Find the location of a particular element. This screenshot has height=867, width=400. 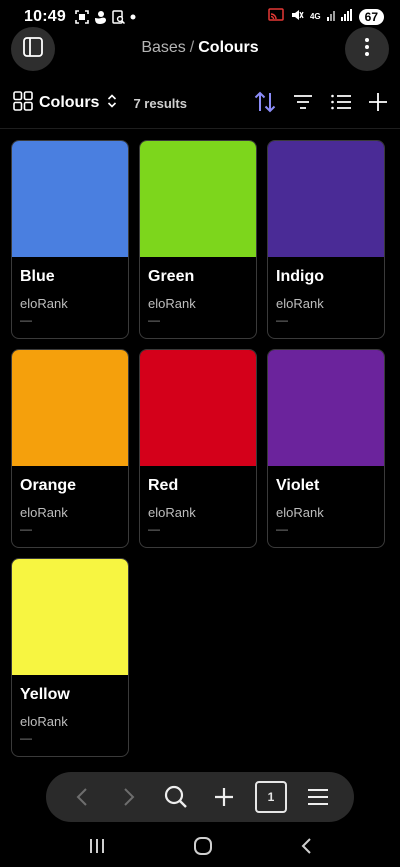

breadcrumb-current: Colours is located at coordinates (228, 47).